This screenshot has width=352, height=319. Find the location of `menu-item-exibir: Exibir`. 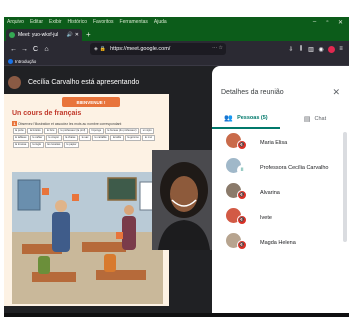

menu-item-exibir: Exibir is located at coordinates (55, 22).